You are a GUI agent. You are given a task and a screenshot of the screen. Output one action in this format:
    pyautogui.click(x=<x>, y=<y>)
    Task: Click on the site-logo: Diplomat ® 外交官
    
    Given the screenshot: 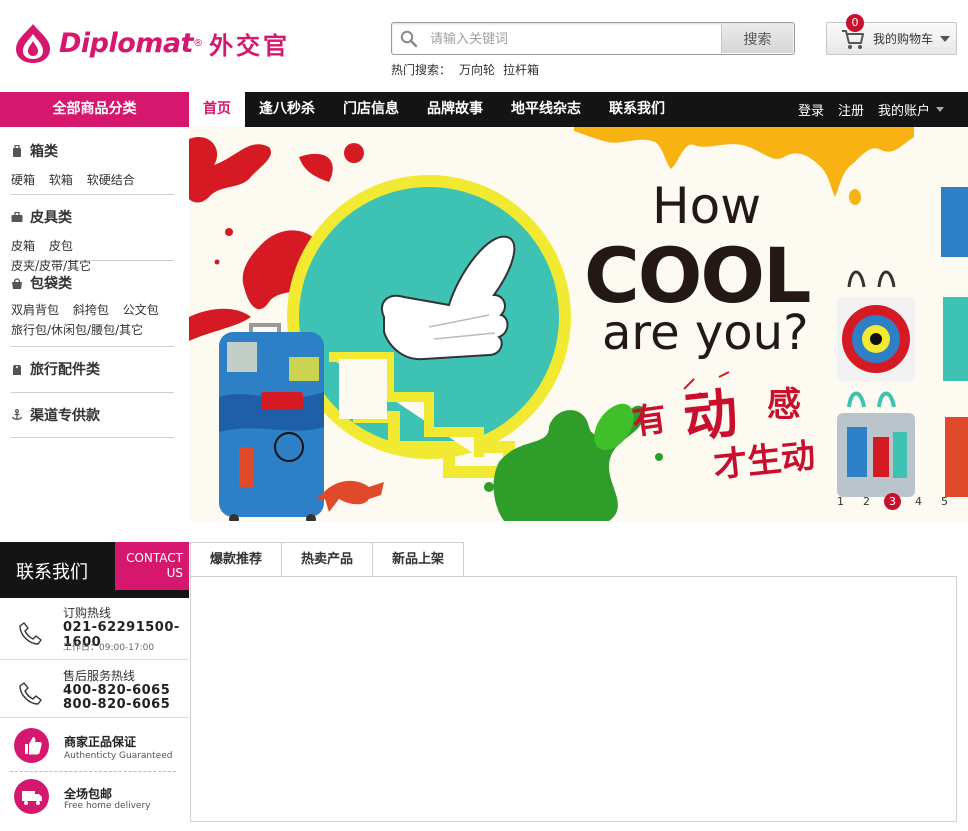 What is the action you would take?
    pyautogui.click(x=151, y=43)
    